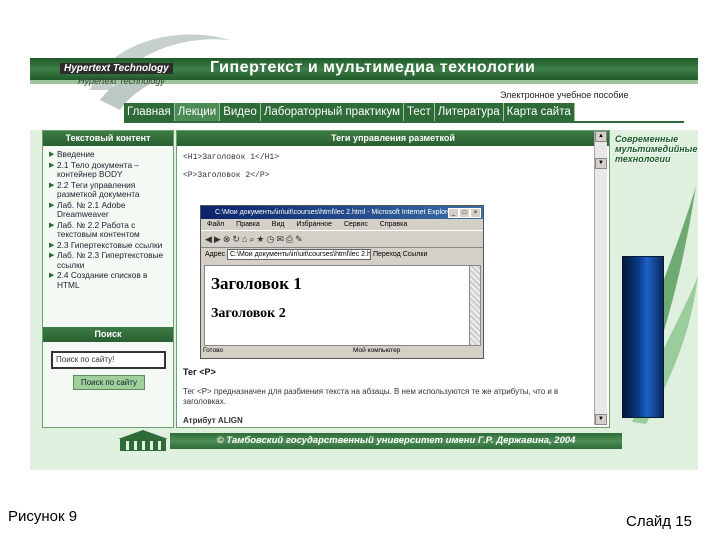  I want to click on nav-item-test: Тест, so click(419, 112).